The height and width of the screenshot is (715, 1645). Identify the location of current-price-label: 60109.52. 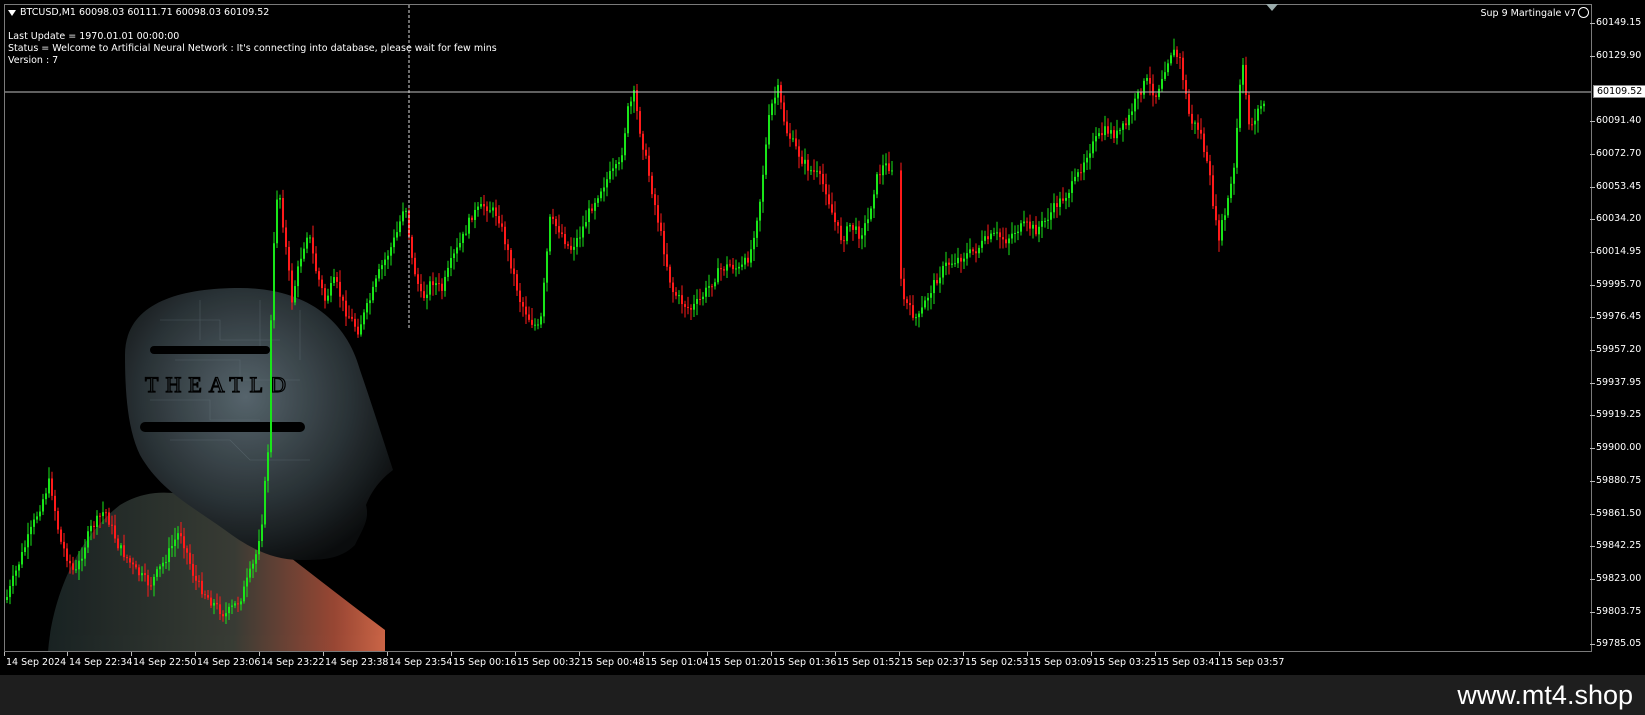
(1619, 91).